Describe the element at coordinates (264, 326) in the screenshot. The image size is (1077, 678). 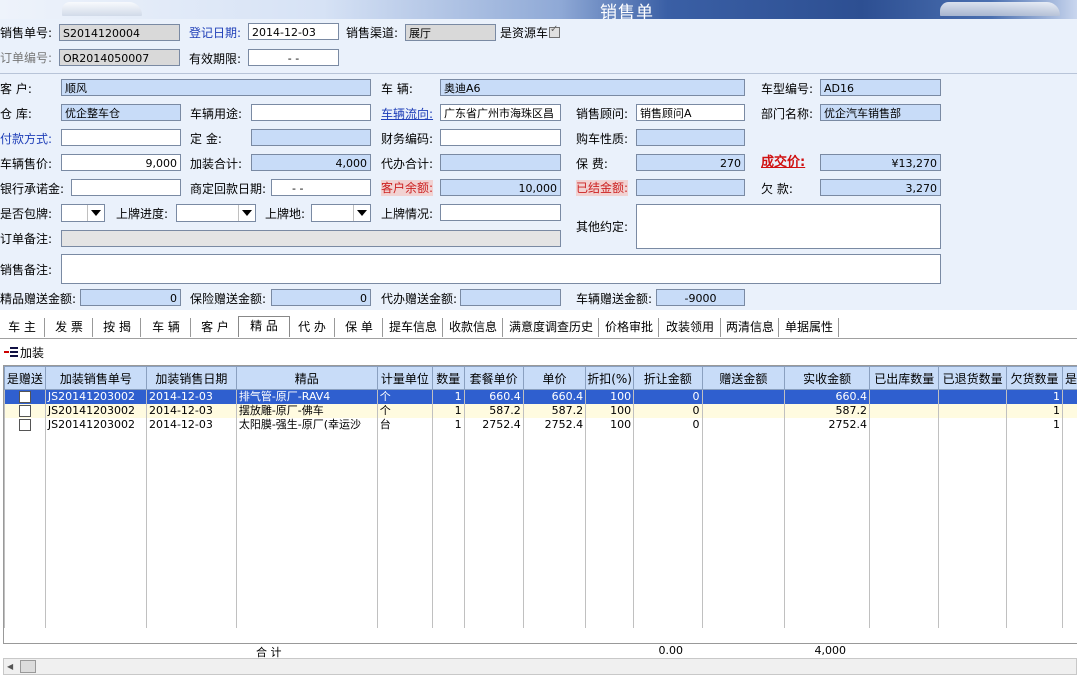
I see `tab-accessories: 精 品` at that location.